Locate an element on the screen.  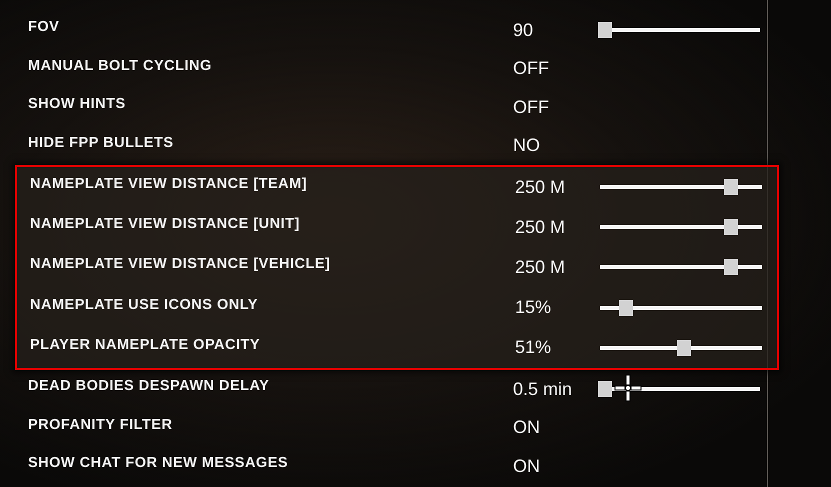
setting-value: 90 is located at coordinates (523, 30).